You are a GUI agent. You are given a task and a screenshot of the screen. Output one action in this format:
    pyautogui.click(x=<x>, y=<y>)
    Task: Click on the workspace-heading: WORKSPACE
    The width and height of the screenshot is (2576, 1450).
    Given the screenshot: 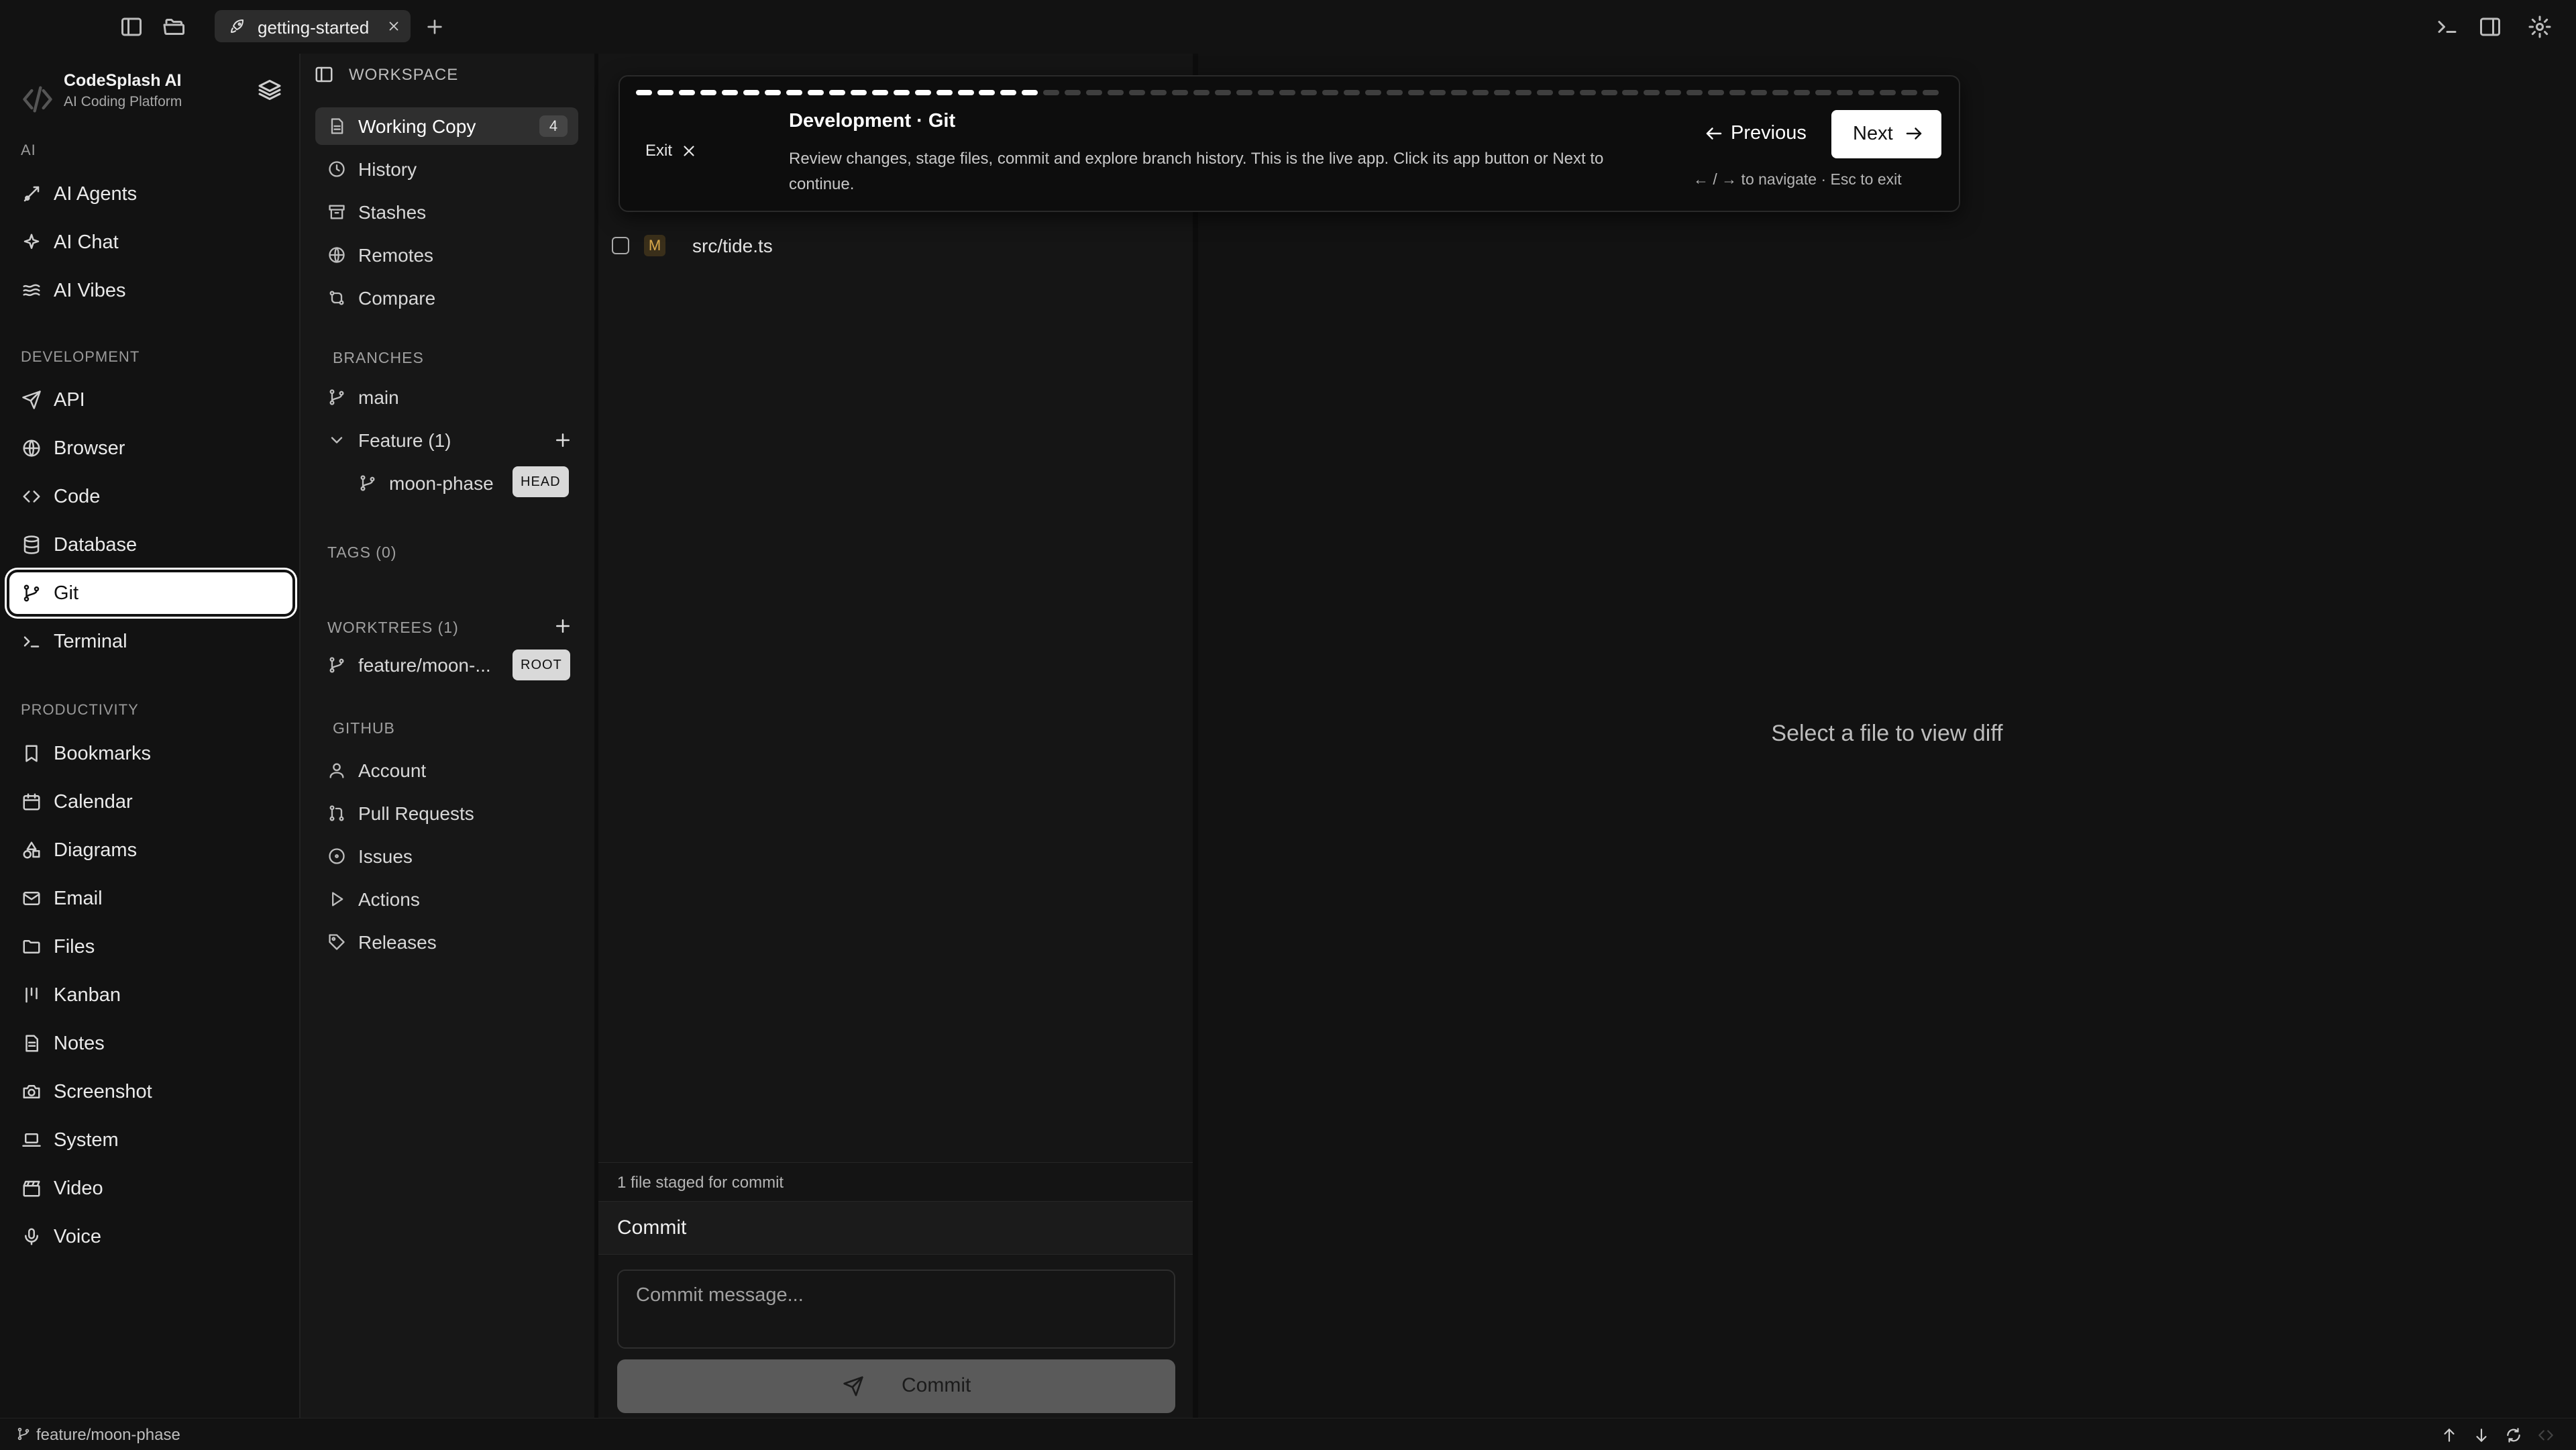 What is the action you would take?
    pyautogui.click(x=404, y=75)
    